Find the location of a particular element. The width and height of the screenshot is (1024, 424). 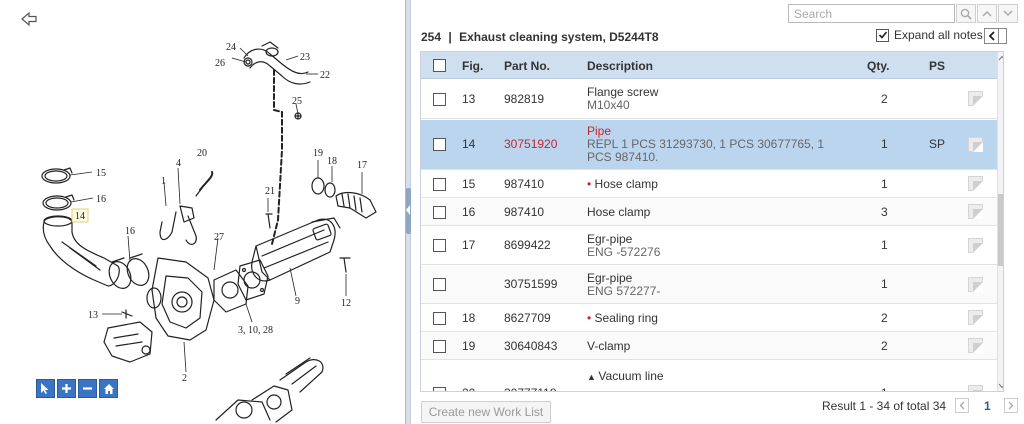

callout-1: 1 is located at coordinates (163, 181).